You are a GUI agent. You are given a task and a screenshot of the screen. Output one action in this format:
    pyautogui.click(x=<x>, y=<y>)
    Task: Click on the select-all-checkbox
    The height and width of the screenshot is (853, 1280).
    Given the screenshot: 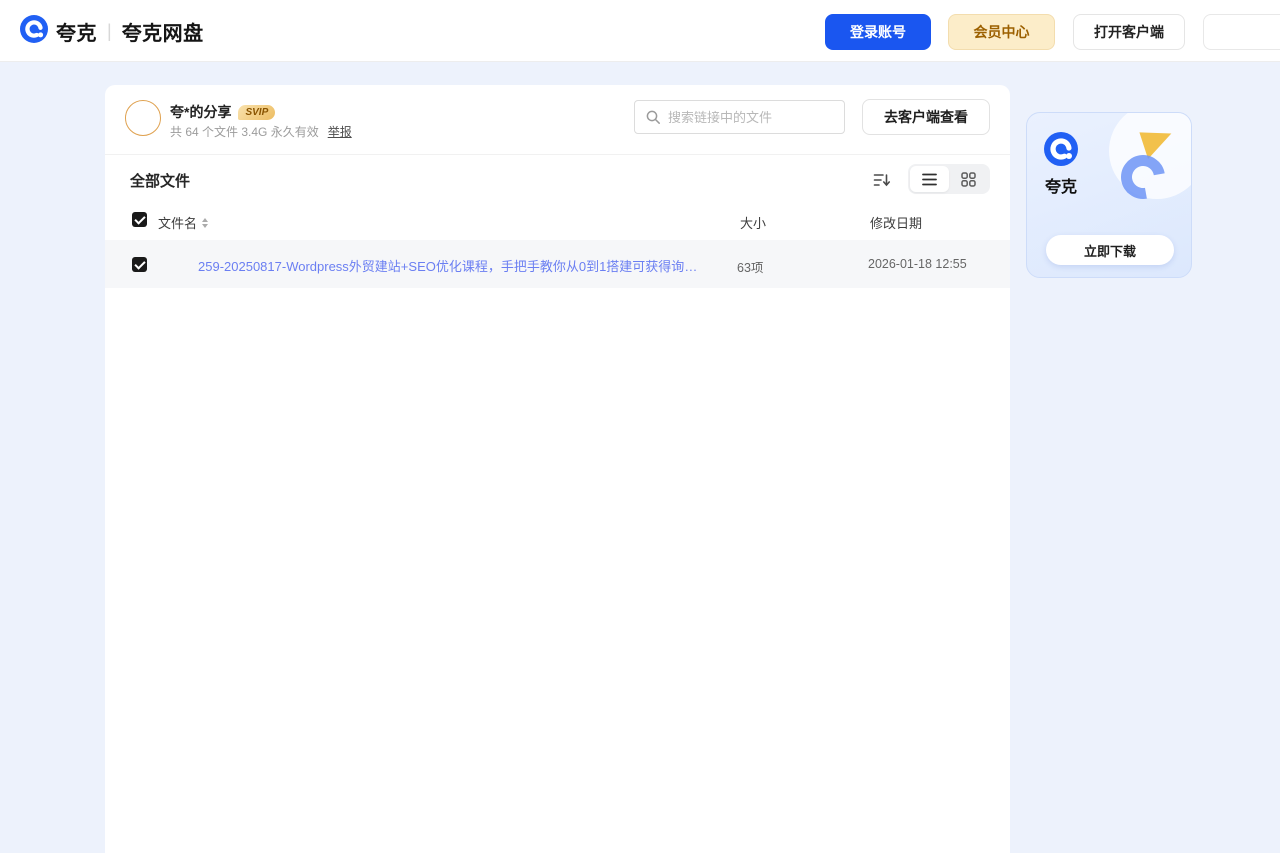 What is the action you would take?
    pyautogui.click(x=139, y=219)
    